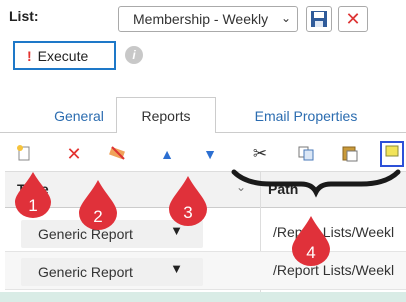 This screenshot has height=302, width=406. I want to click on execute-button: ! Execute, so click(64, 55).